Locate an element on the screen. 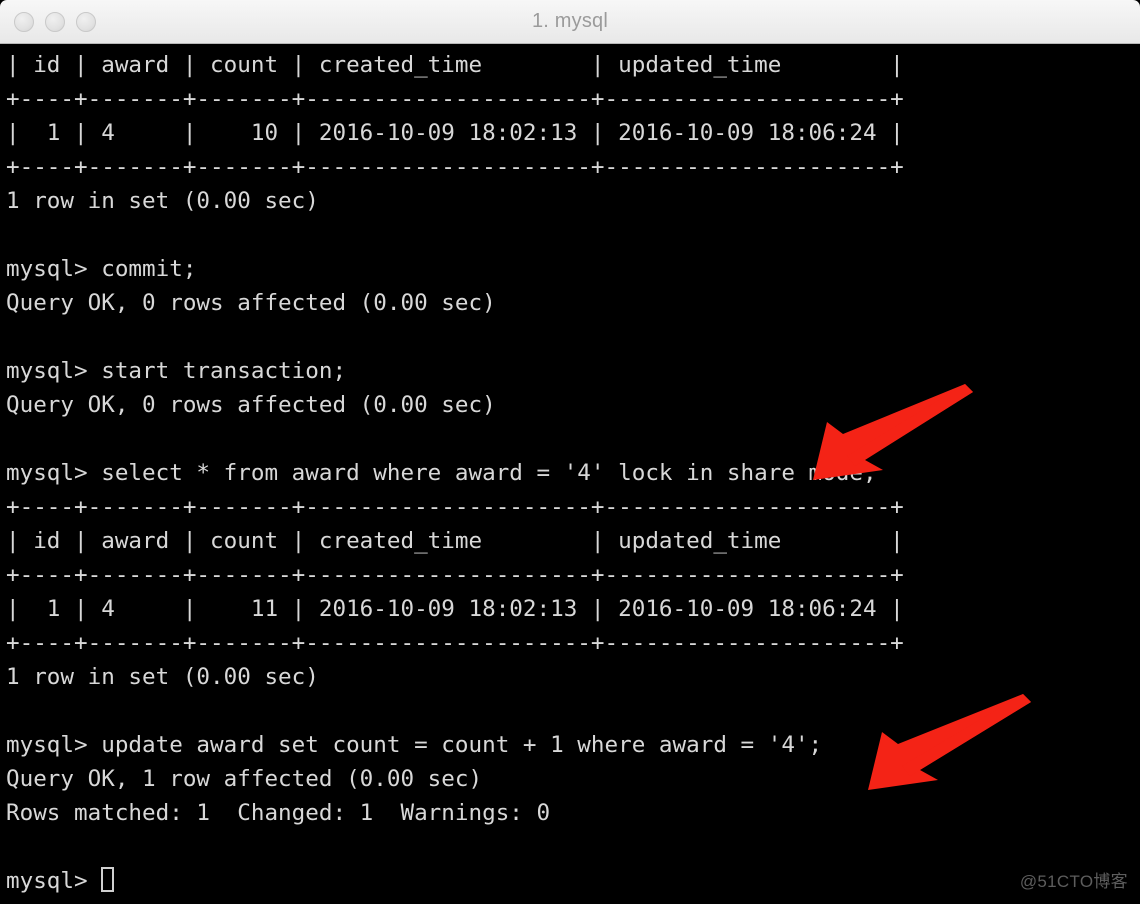 The image size is (1140, 904). watermark-label: @51CTO博客 is located at coordinates (1073, 881).